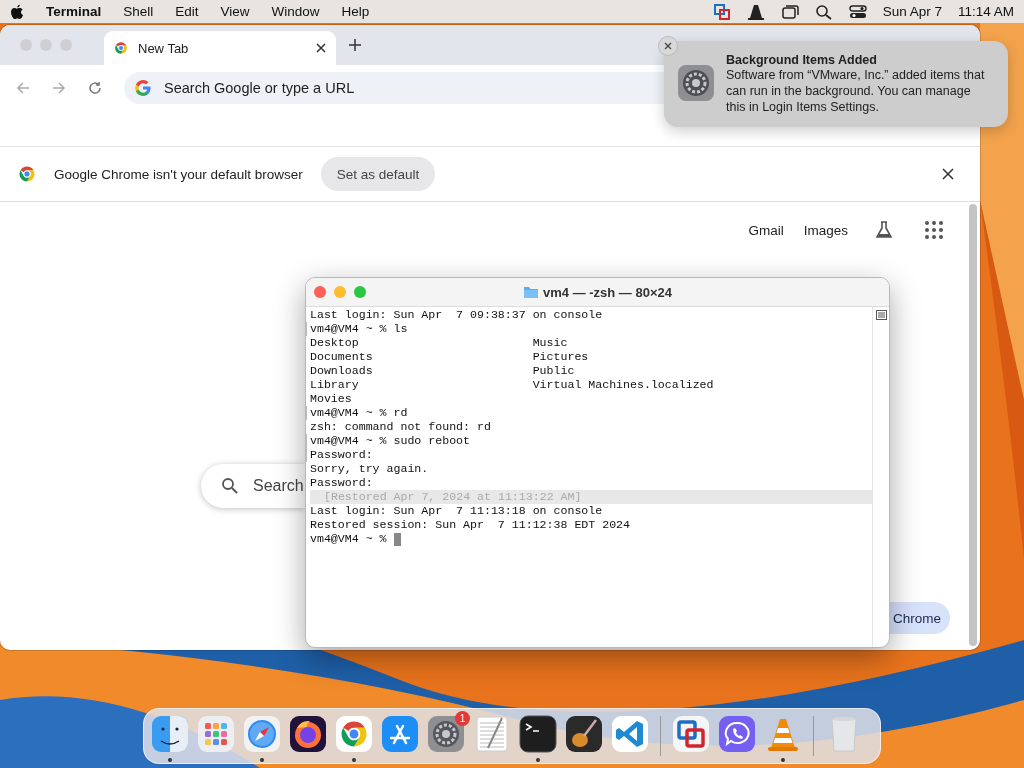  I want to click on firefox-icon, so click(308, 734).